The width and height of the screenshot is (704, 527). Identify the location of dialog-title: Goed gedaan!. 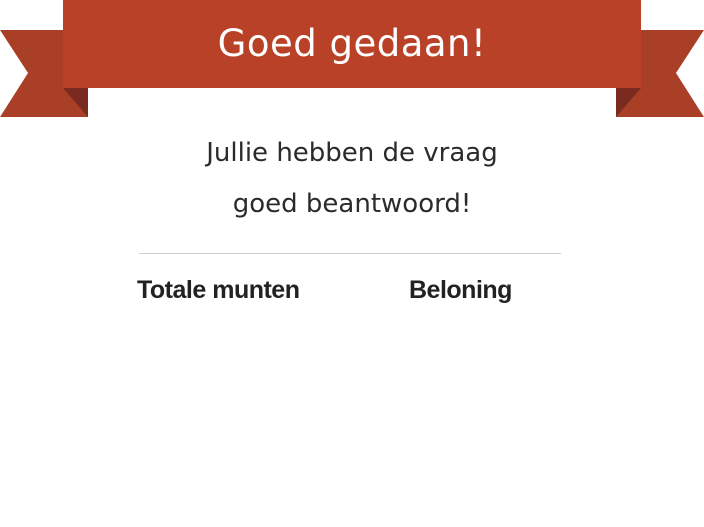
(352, 43).